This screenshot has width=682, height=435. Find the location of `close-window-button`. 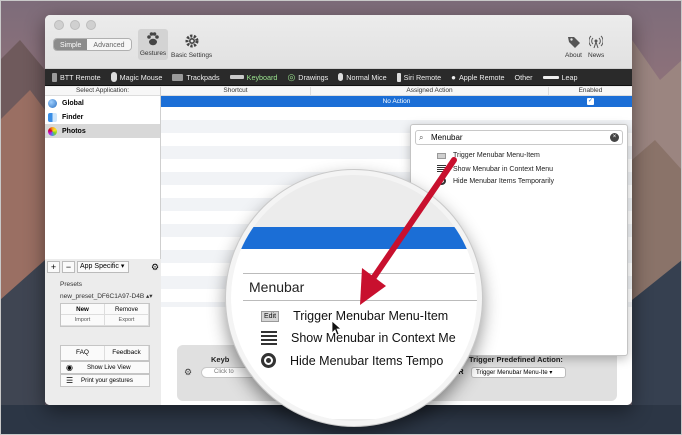

close-window-button is located at coordinates (59, 25).